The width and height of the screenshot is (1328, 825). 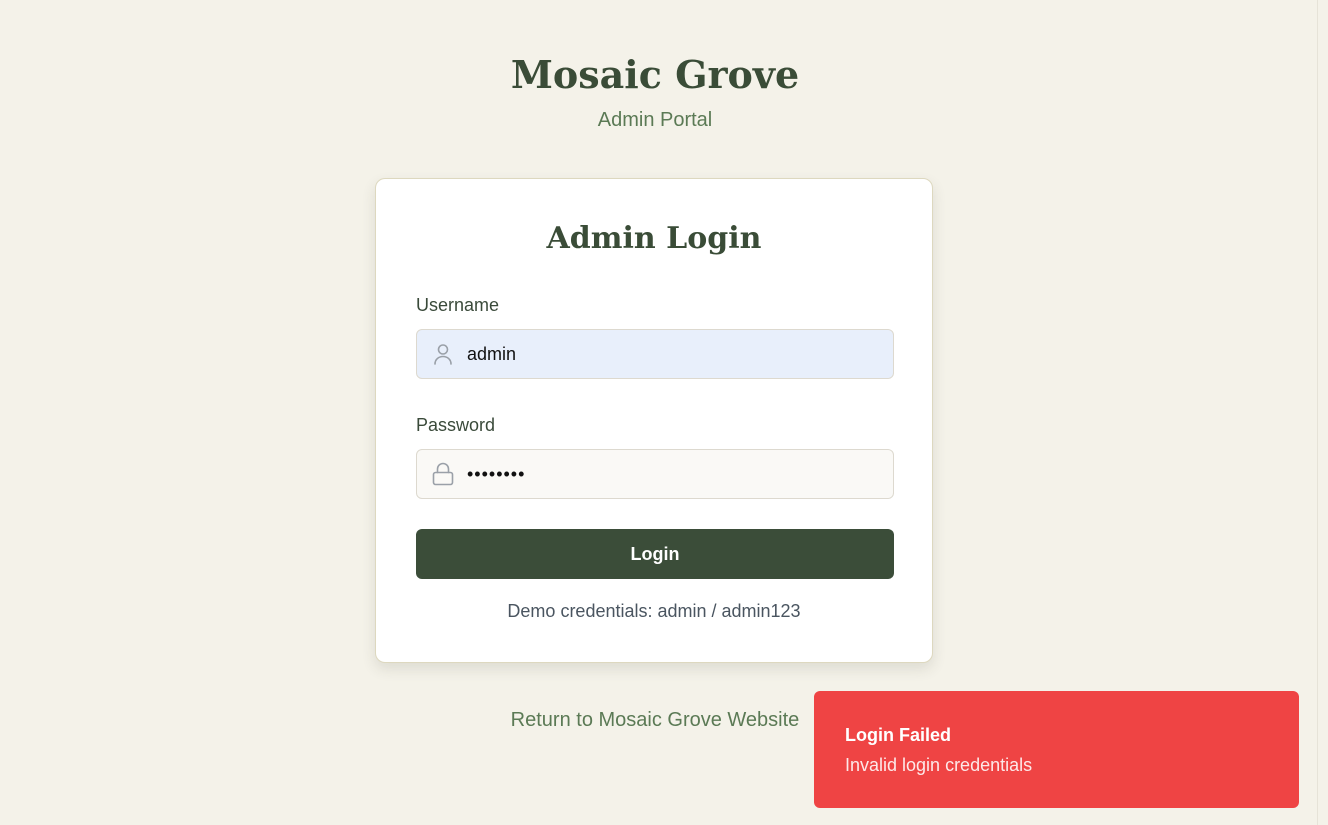 I want to click on login-button: Login, so click(x=655, y=554).